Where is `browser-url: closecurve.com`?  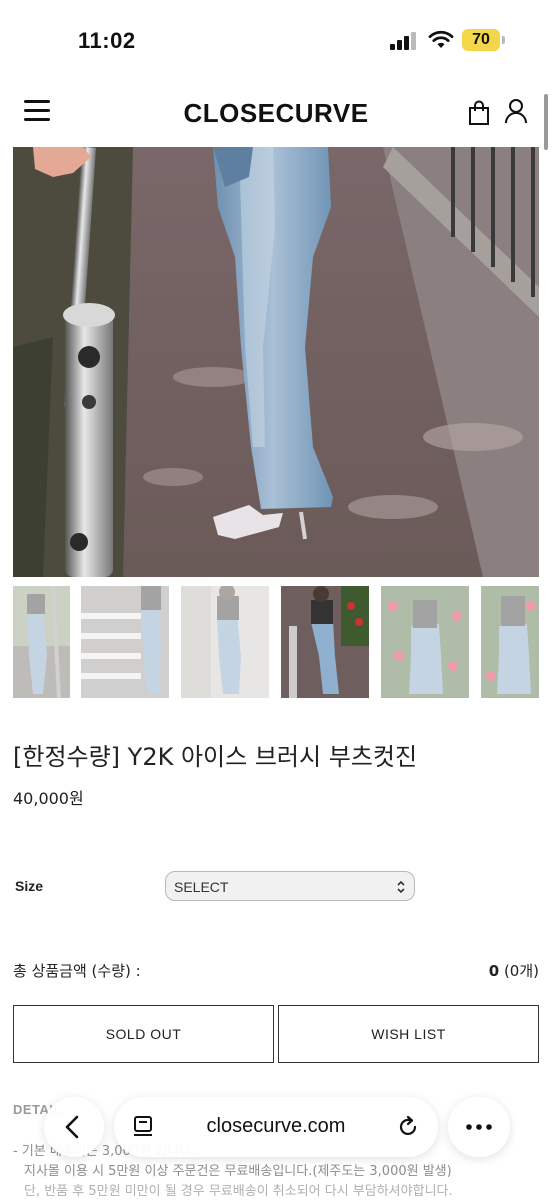
browser-url: closecurve.com is located at coordinates (276, 1126).